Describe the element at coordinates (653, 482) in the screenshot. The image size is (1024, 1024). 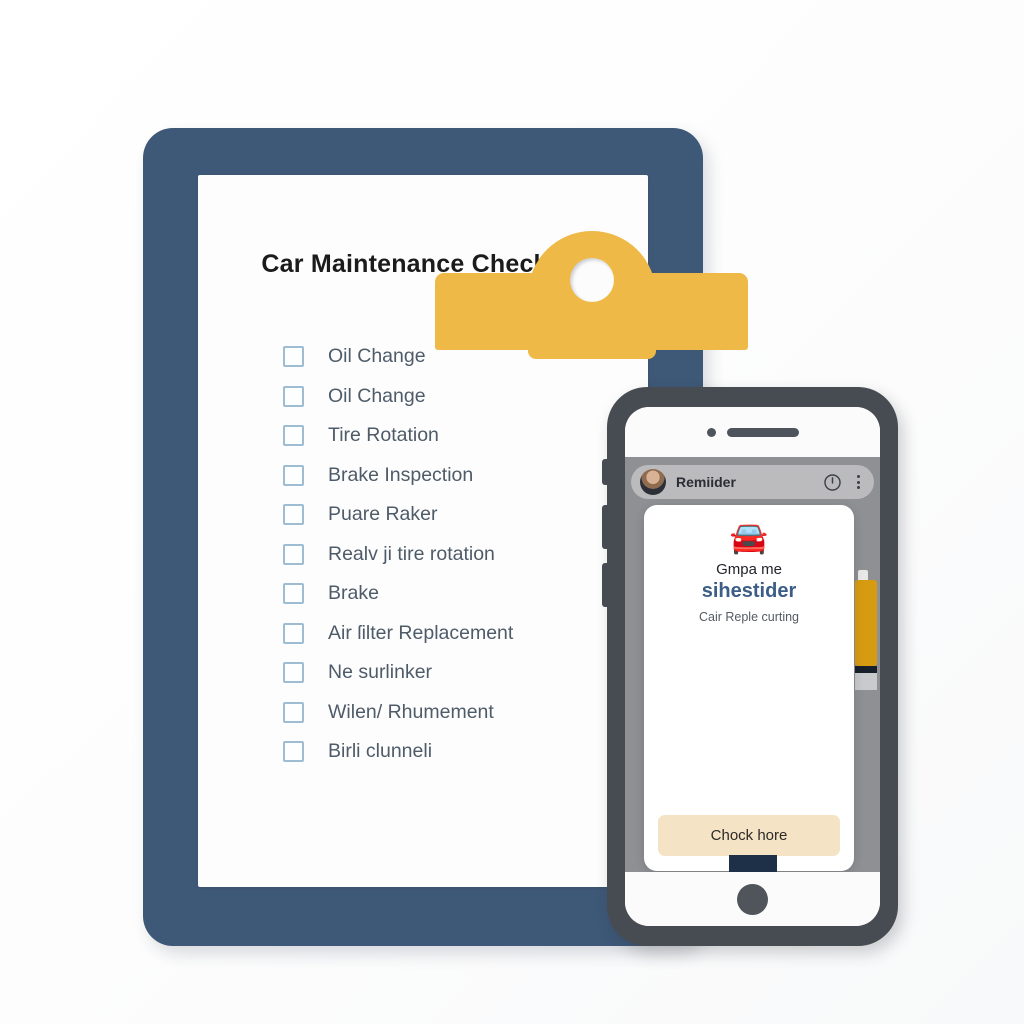
I see `avatar` at that location.